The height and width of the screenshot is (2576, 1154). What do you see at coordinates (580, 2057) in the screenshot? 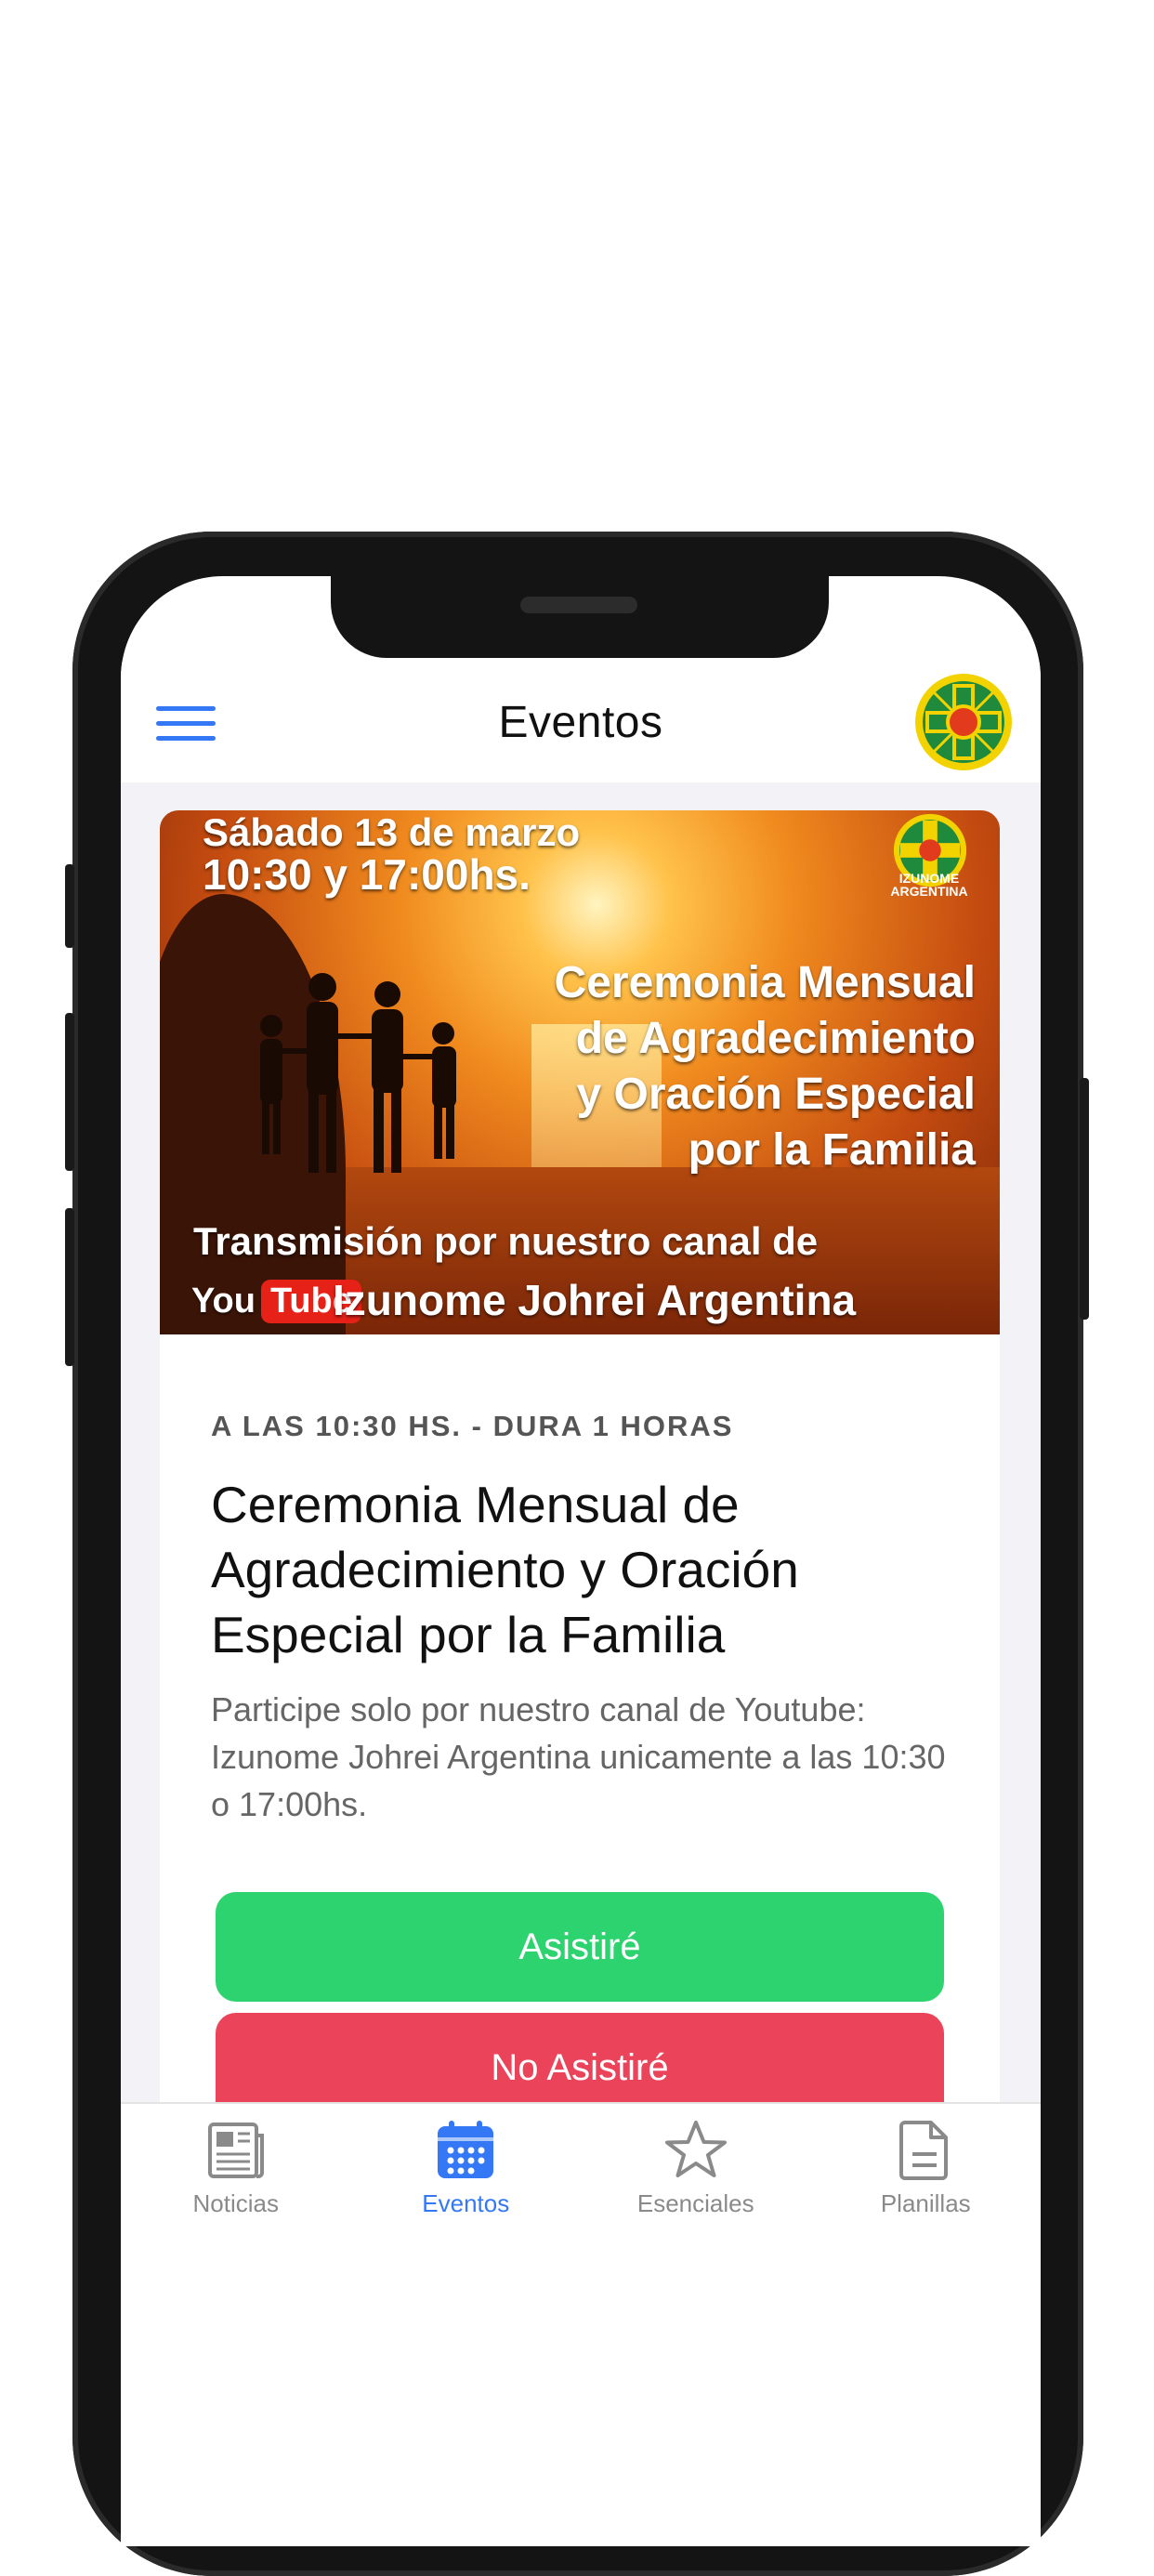
I see `not-attend-button: No Asistiré` at bounding box center [580, 2057].